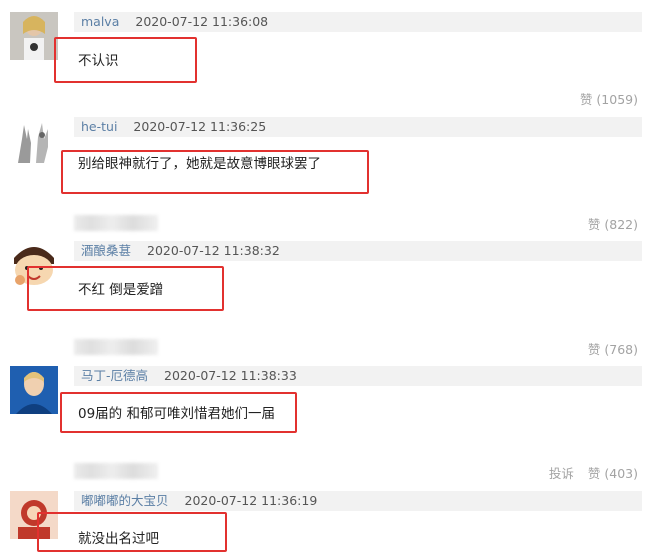  What do you see at coordinates (99, 126) in the screenshot?
I see `username-link: he-tui` at bounding box center [99, 126].